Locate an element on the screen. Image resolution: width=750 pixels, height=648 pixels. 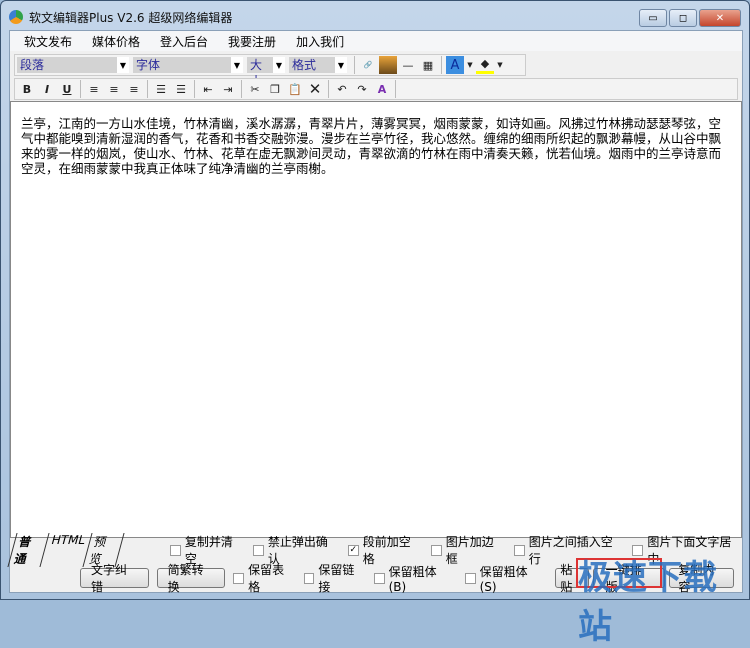
align-center-icon: ≡ is located at coordinates (114, 89).